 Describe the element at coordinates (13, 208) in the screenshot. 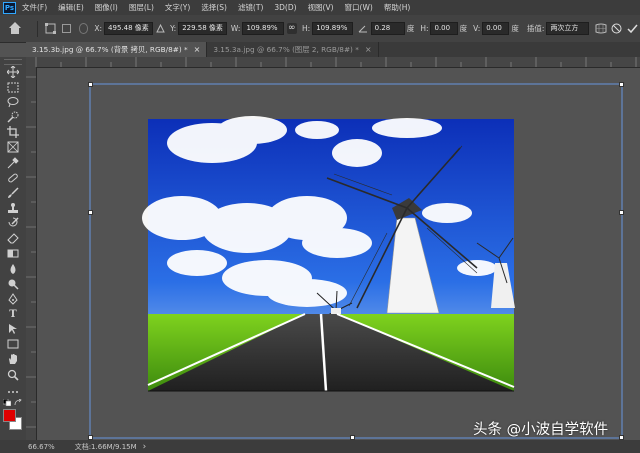

I see `stamp-icon` at that location.